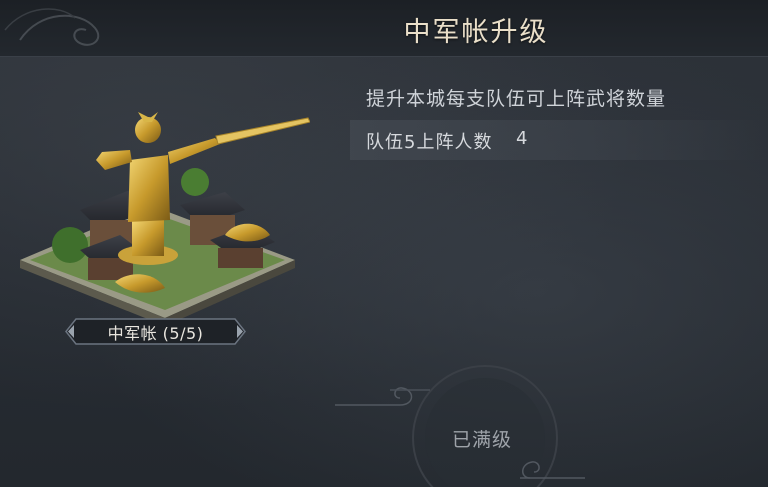 The height and width of the screenshot is (487, 768). I want to click on max-level-status: 已满级, so click(482, 440).